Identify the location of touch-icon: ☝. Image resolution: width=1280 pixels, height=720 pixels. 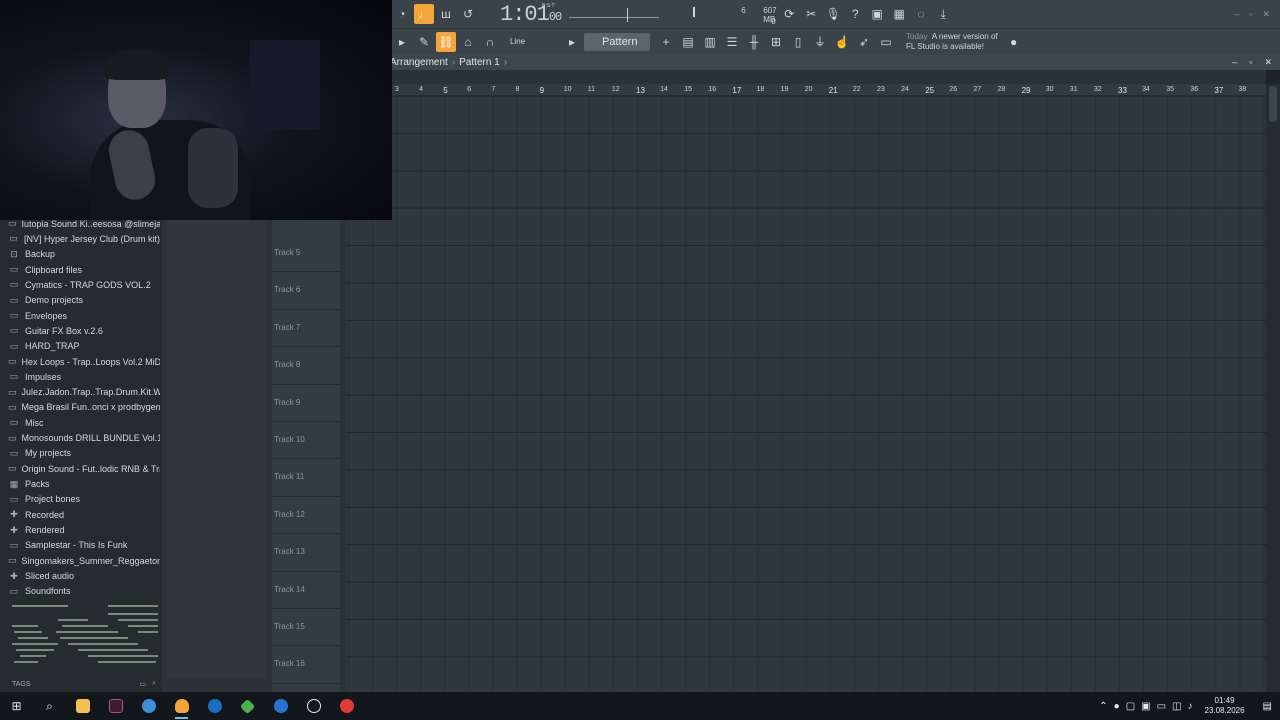
(842, 42).